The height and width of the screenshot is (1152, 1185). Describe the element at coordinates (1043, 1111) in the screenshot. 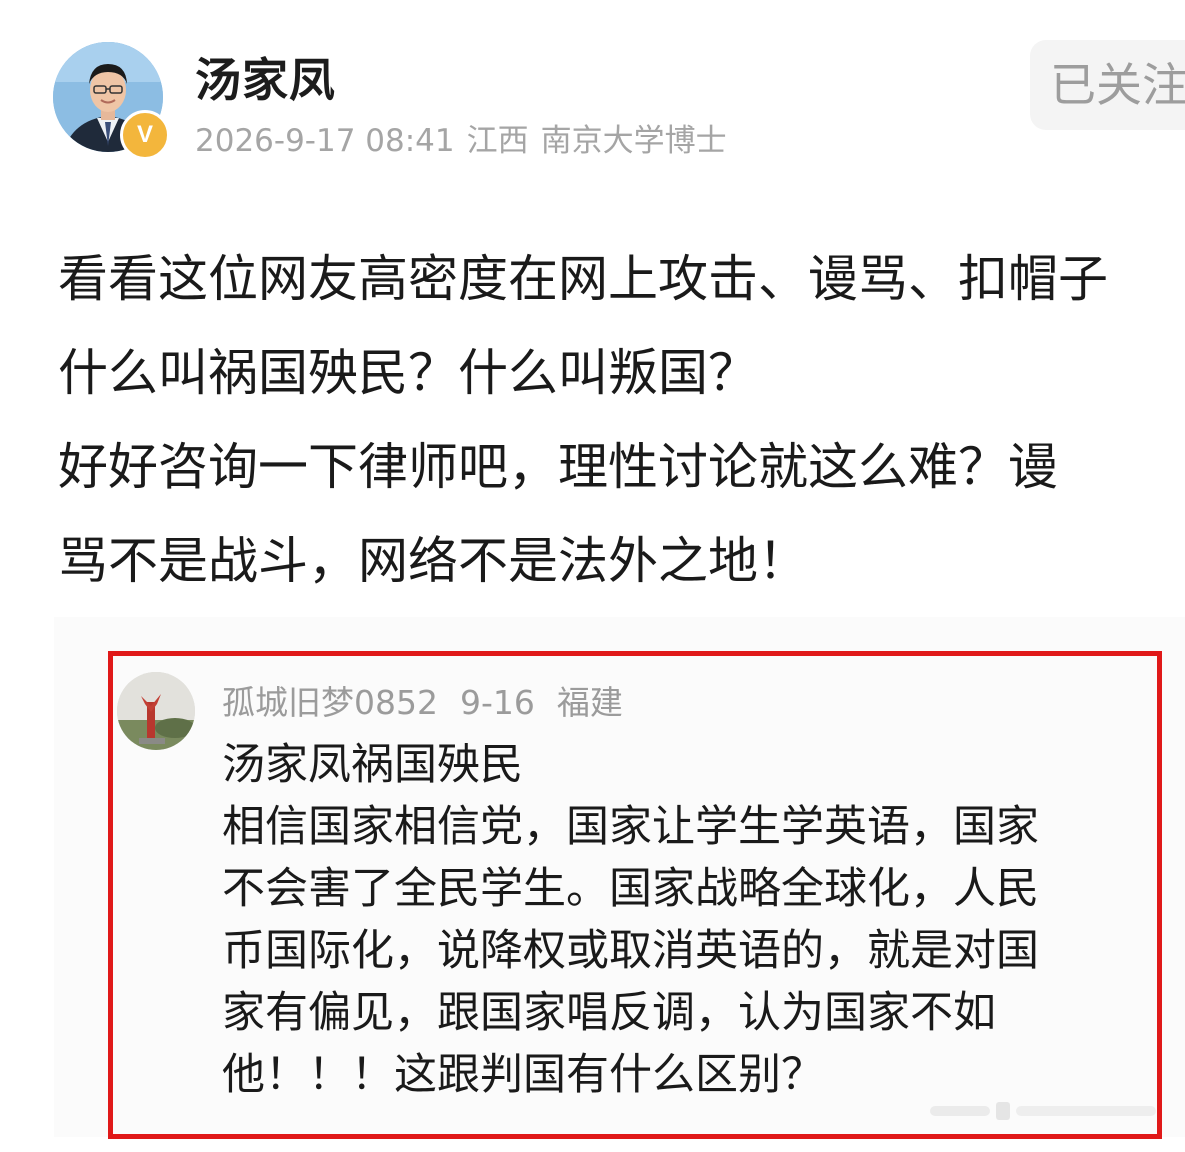

I see `watermark-icon` at that location.